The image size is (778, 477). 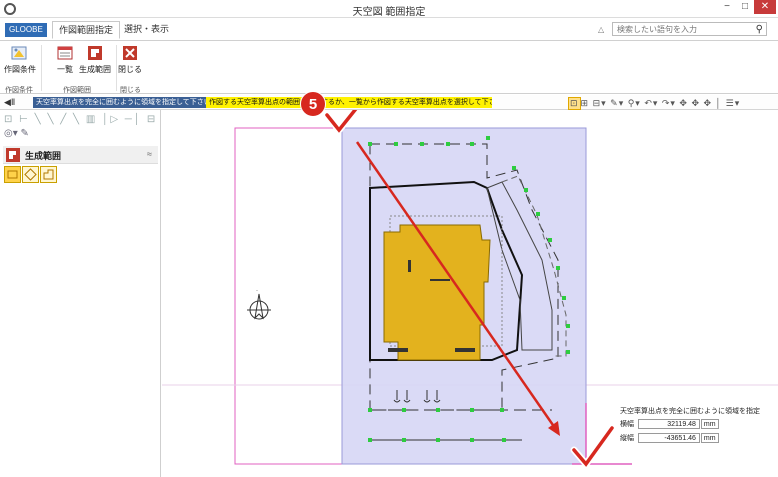 I want to click on search-input, so click(x=677, y=29).